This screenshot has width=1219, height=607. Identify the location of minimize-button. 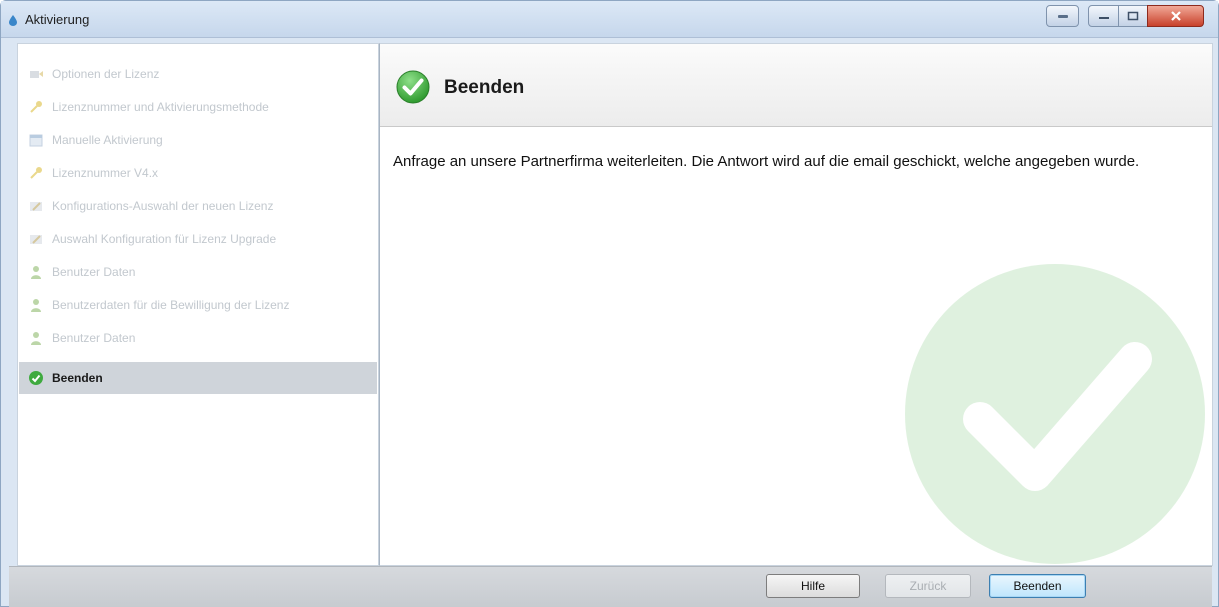
(1103, 16).